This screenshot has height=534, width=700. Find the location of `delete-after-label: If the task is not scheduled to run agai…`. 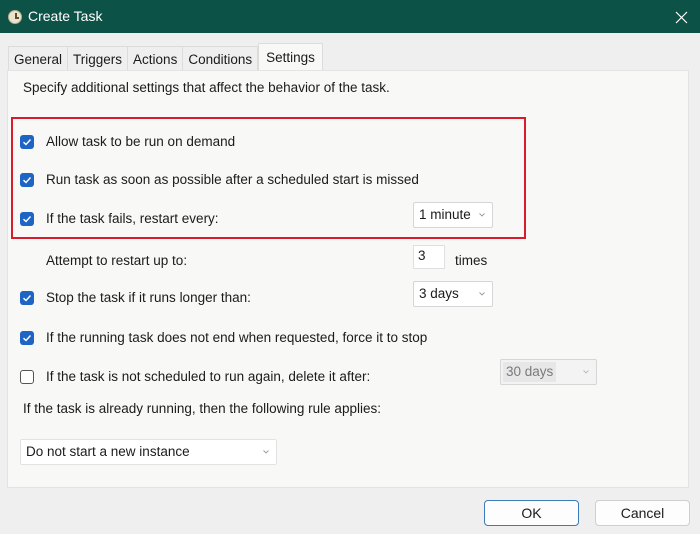

delete-after-label: If the task is not scheduled to run agai… is located at coordinates (208, 376).